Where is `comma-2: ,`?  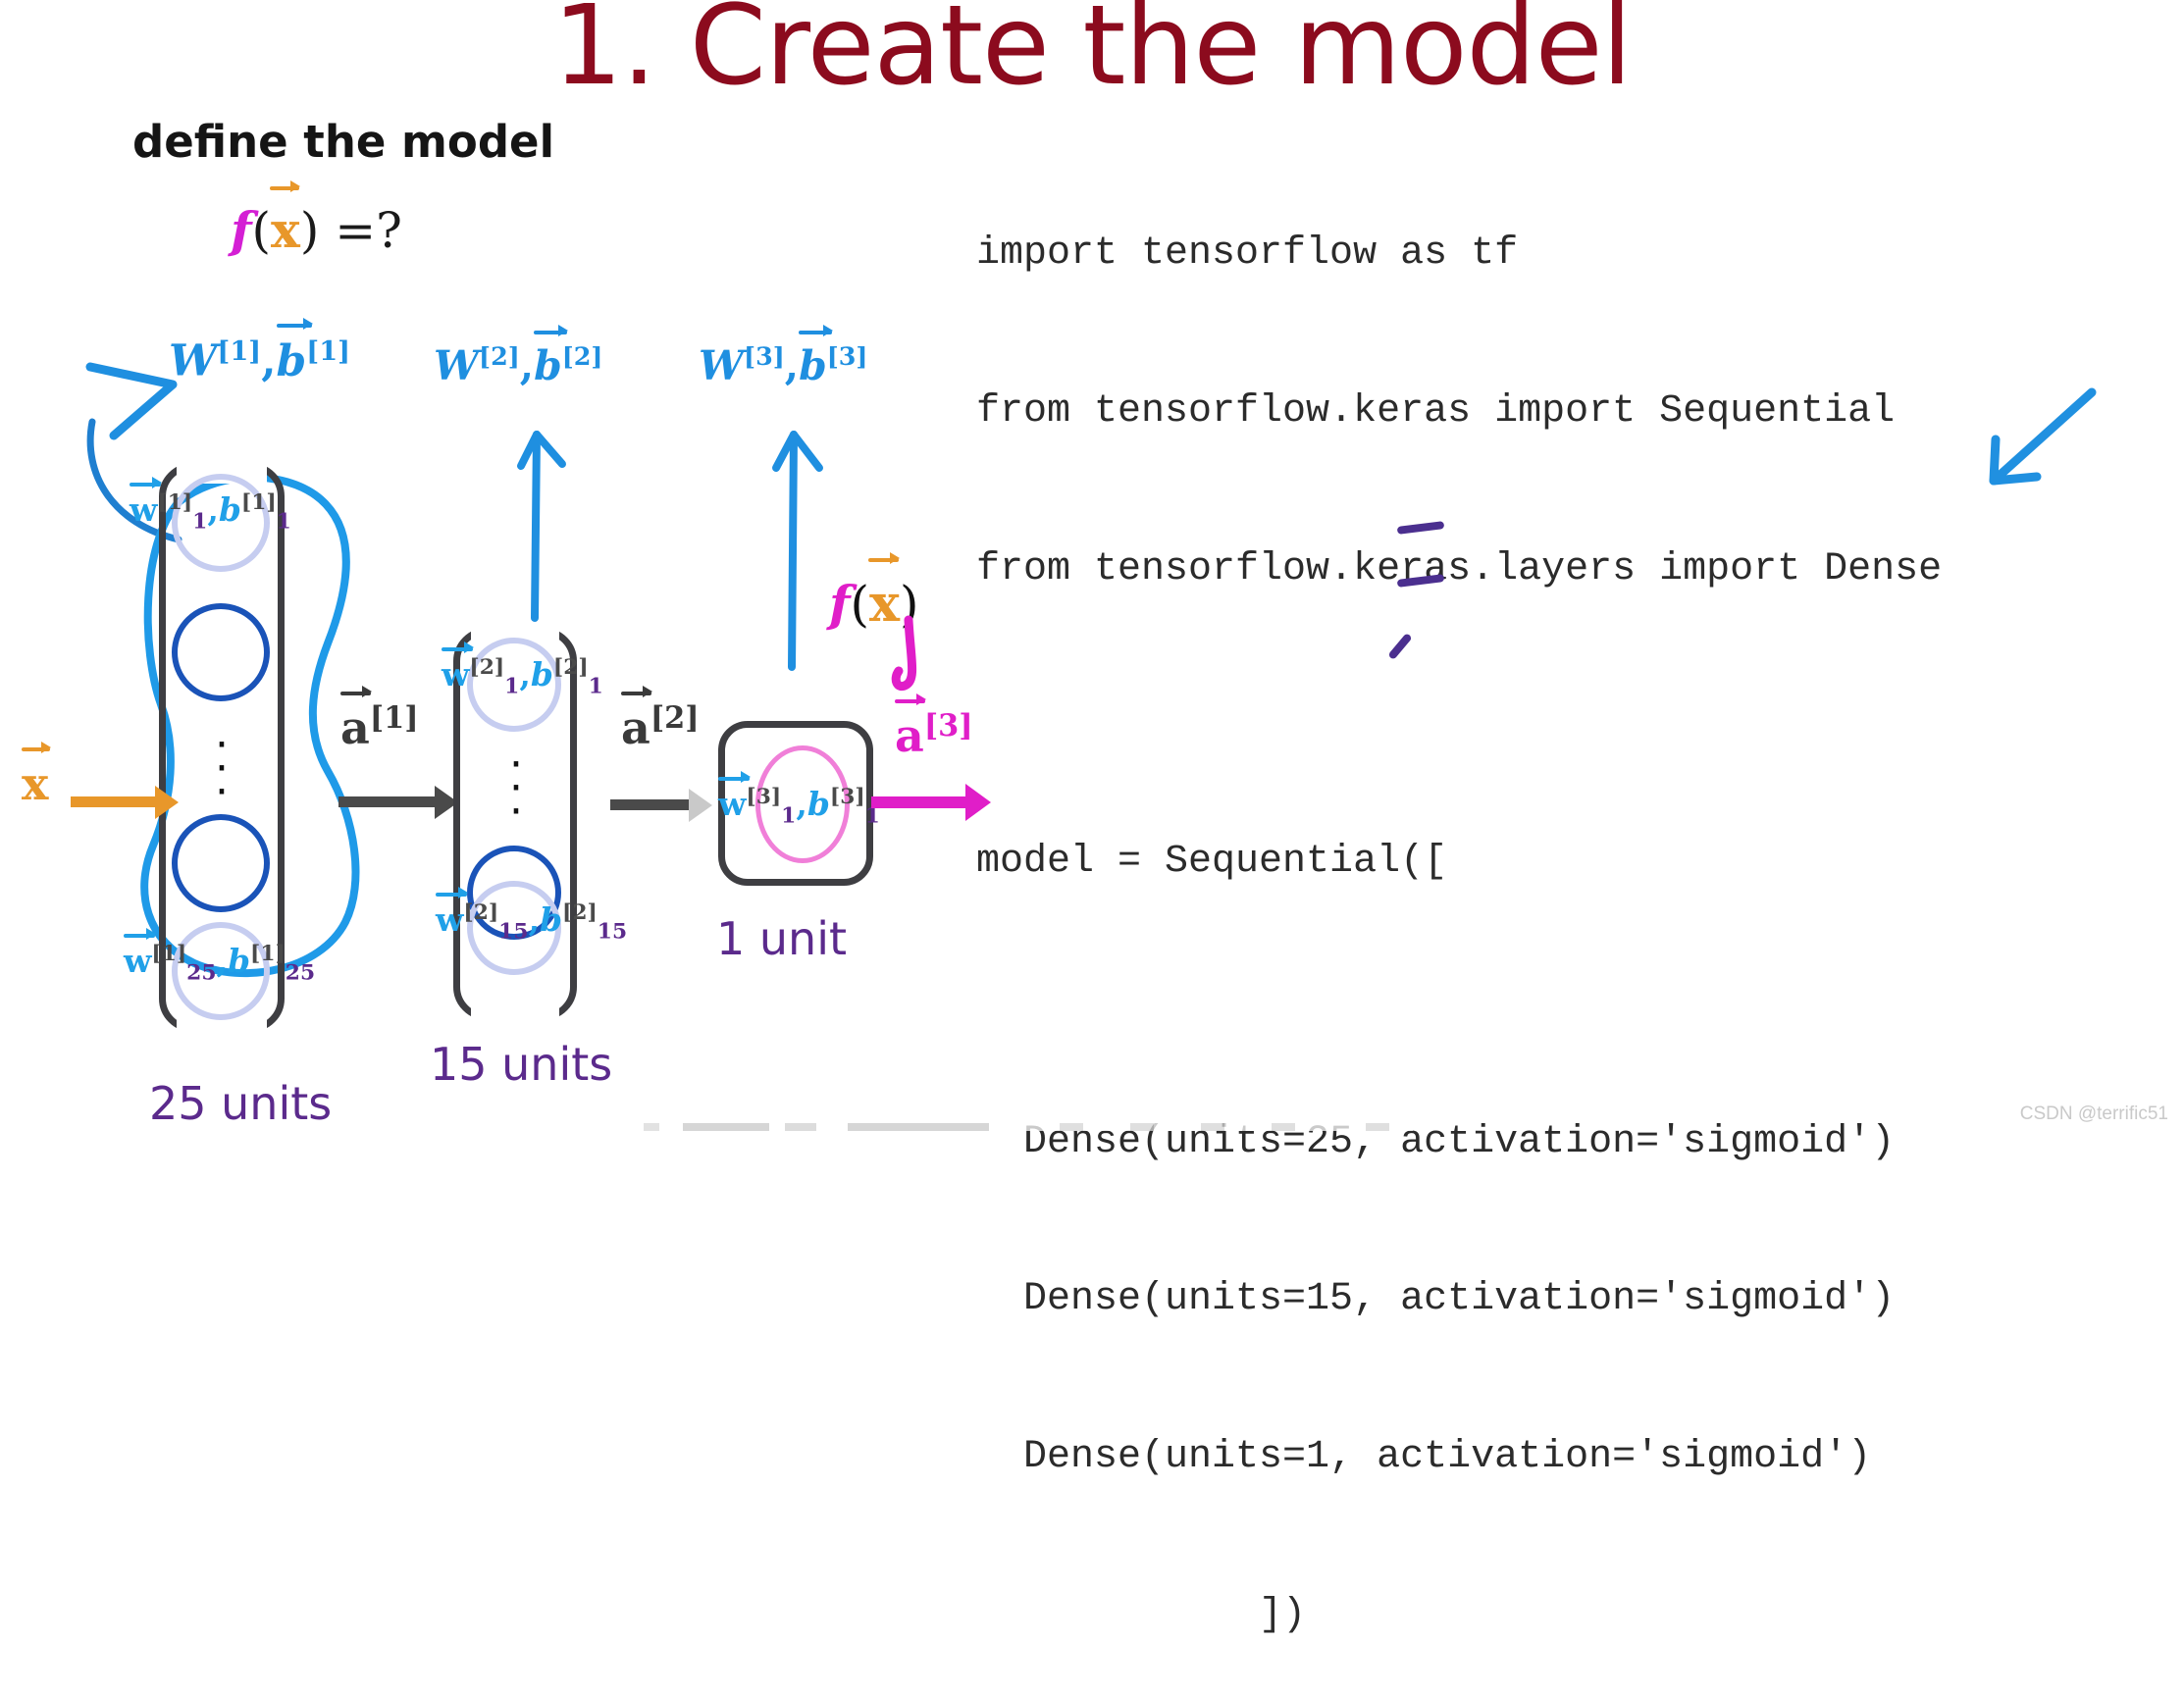 comma-2: , is located at coordinates (527, 365).